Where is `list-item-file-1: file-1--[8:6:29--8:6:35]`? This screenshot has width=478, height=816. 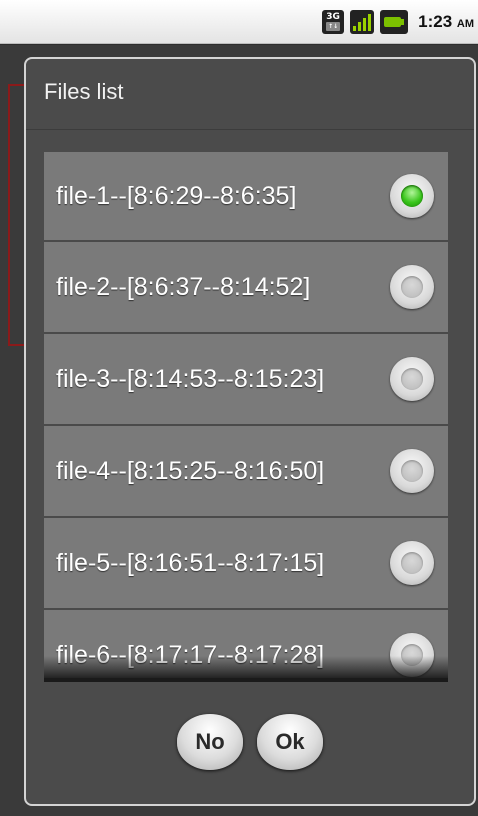
list-item-file-1: file-1--[8:6:29--8:6:35] is located at coordinates (246, 197).